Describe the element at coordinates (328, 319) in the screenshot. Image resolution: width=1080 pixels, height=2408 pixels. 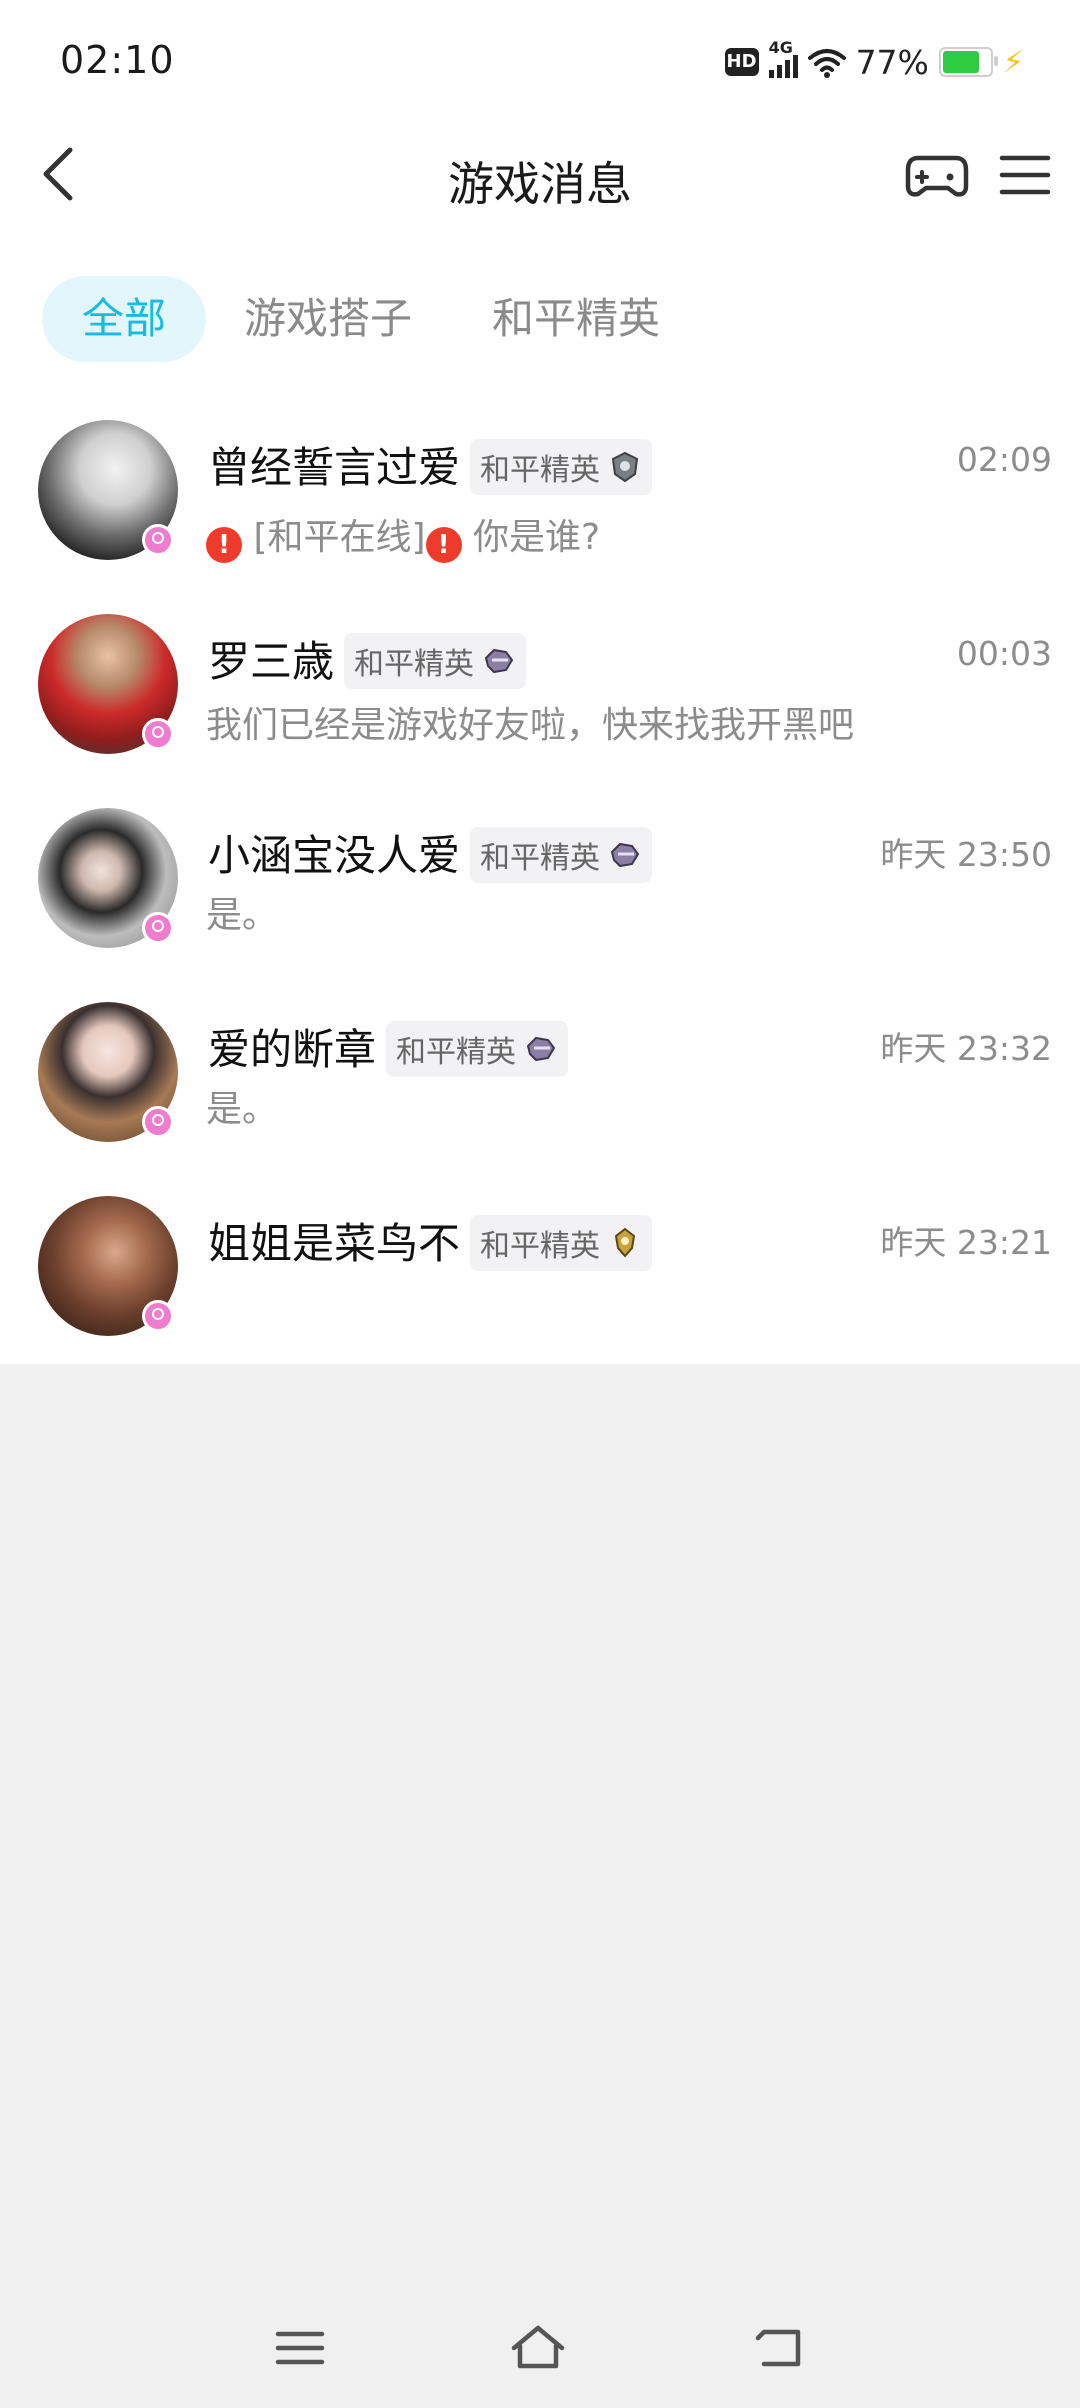
I see `tab-game-buddy: 游戏搭子` at that location.